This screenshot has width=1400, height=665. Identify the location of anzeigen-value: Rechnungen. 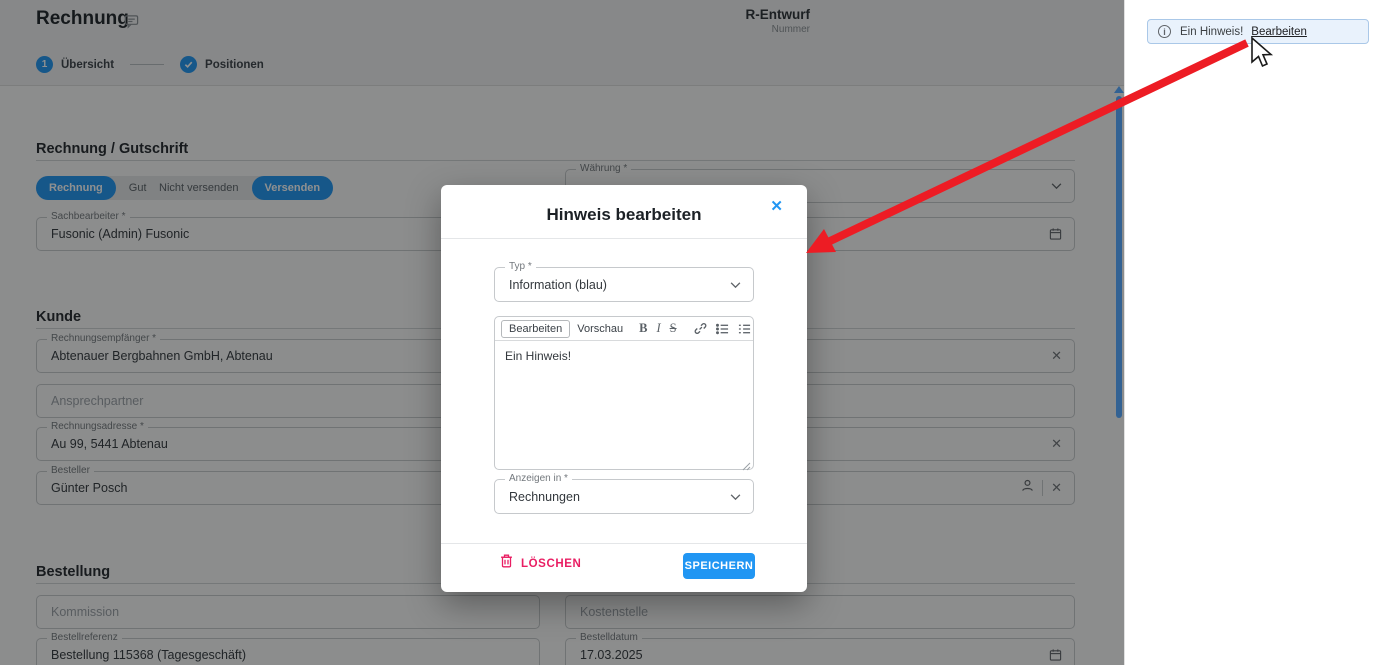
(544, 496).